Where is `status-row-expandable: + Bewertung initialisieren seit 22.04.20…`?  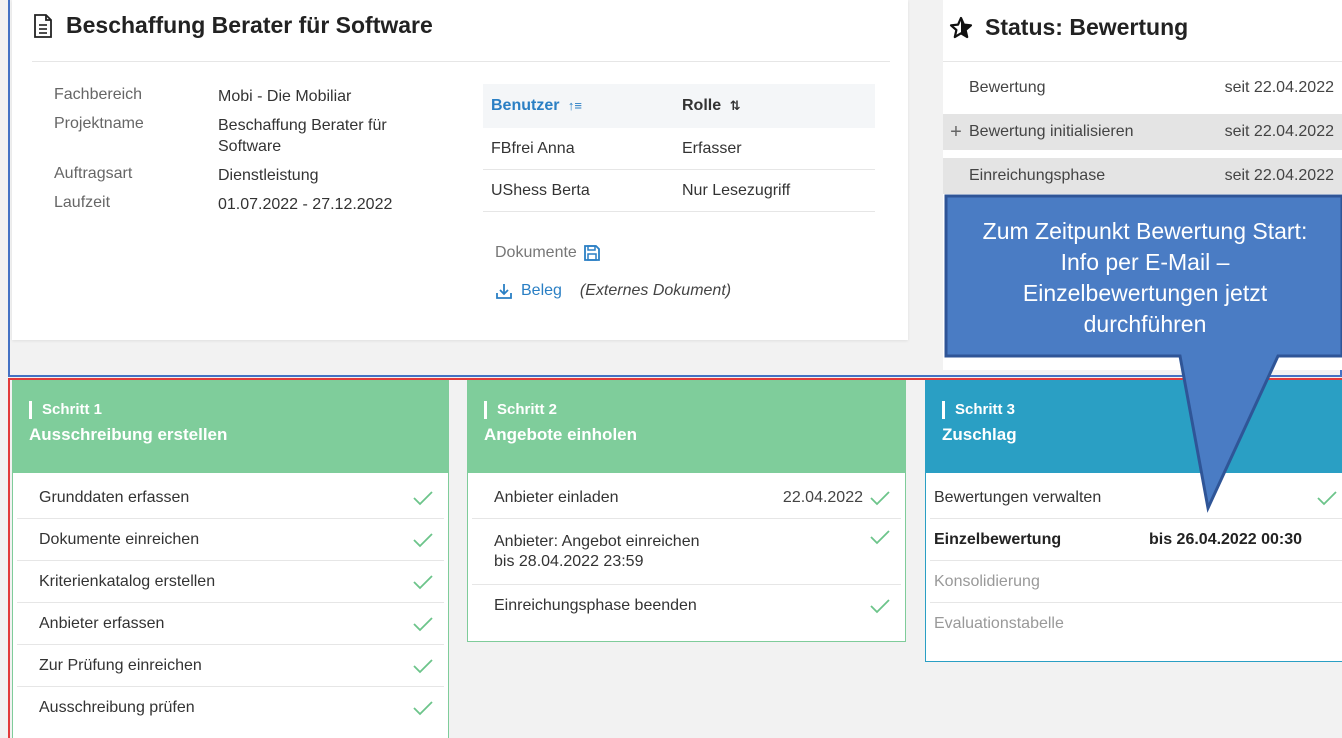
status-row-expandable: + Bewertung initialisieren seit 22.04.20… is located at coordinates (1142, 132).